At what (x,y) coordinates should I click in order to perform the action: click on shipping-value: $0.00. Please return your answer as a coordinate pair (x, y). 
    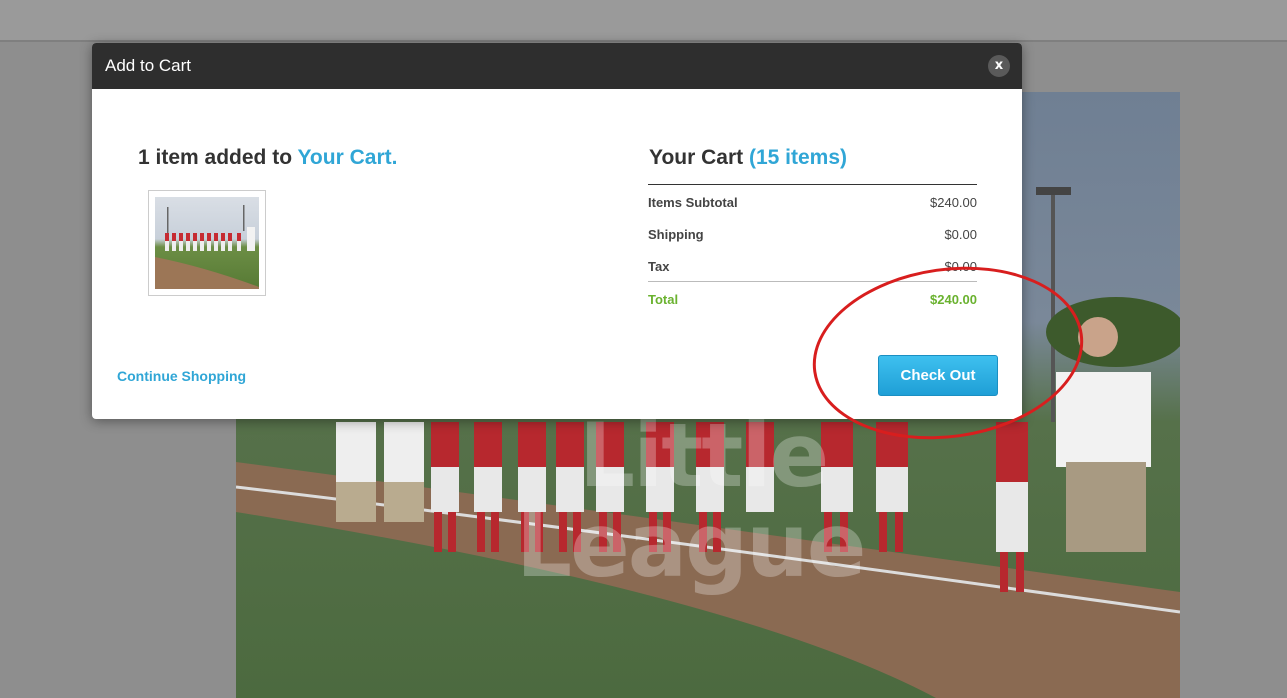
    Looking at the image, I should click on (960, 234).